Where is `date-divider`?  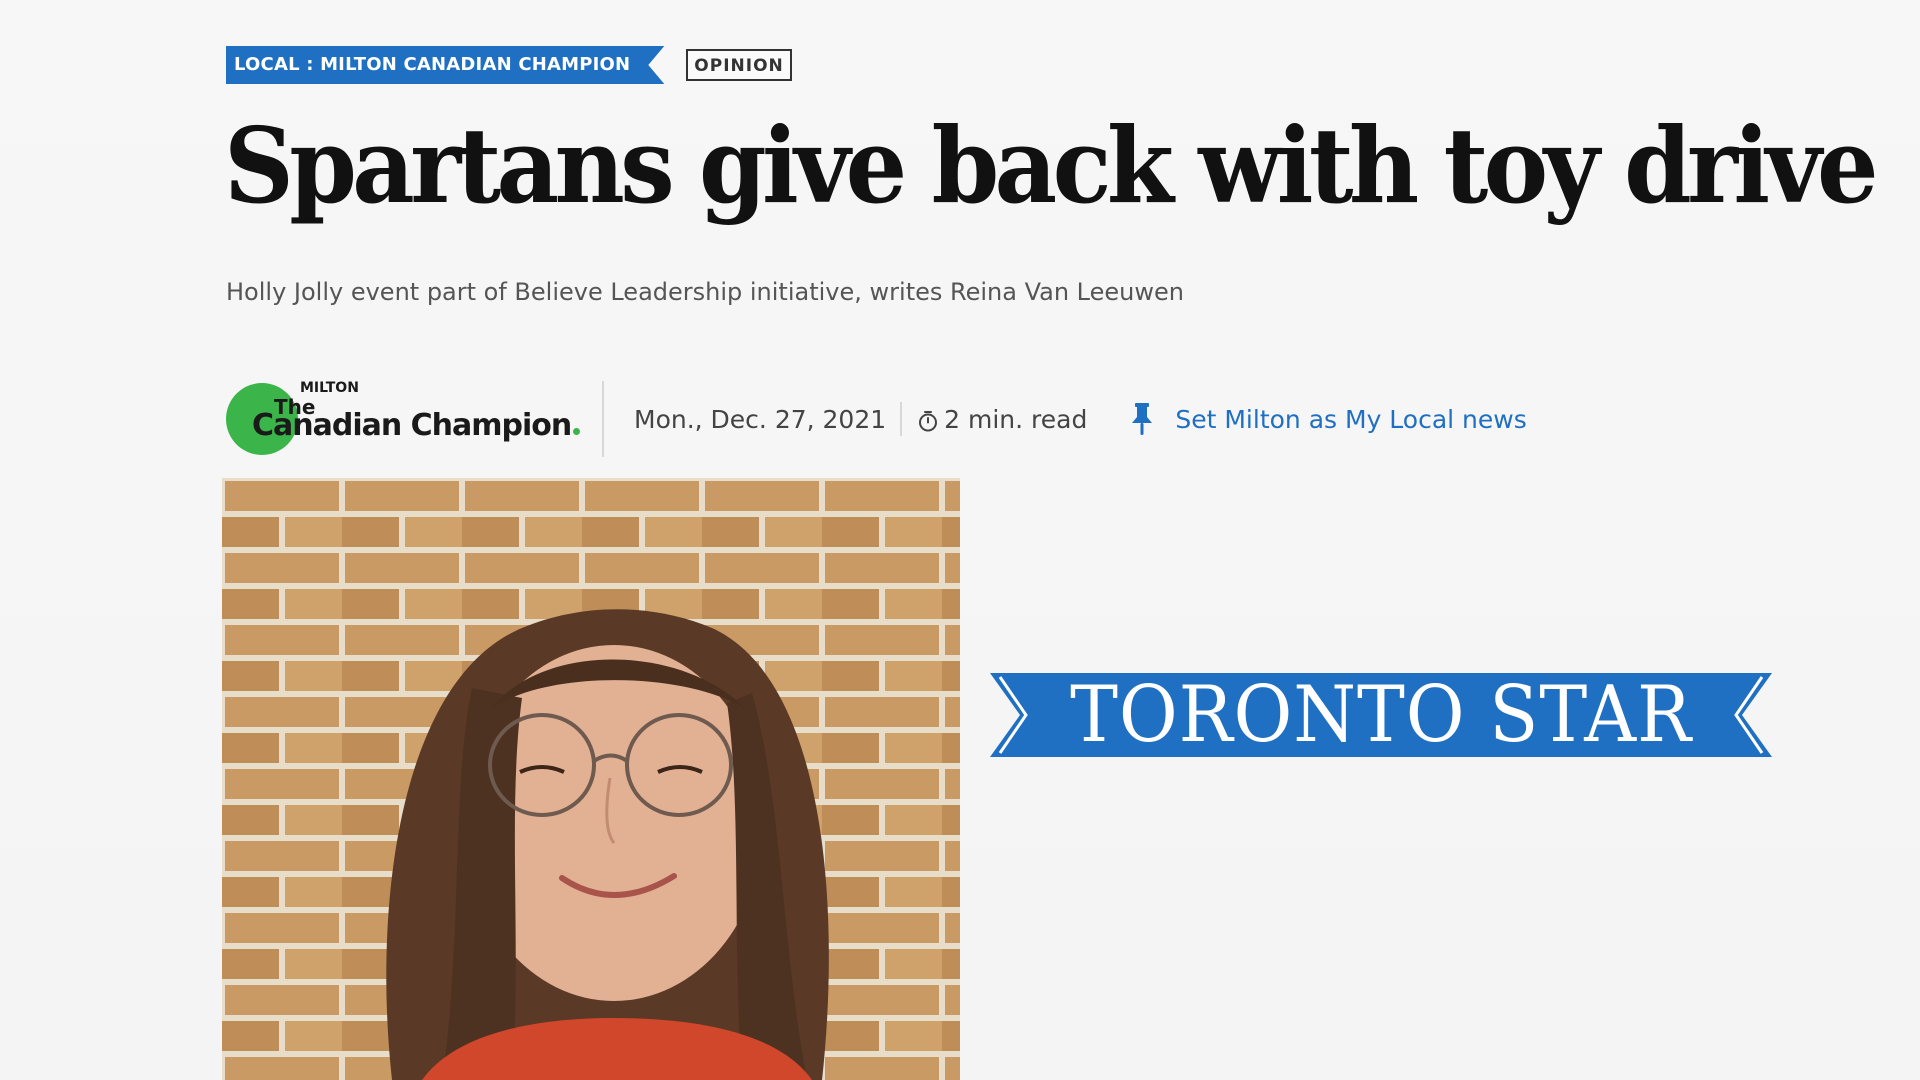
date-divider is located at coordinates (901, 419).